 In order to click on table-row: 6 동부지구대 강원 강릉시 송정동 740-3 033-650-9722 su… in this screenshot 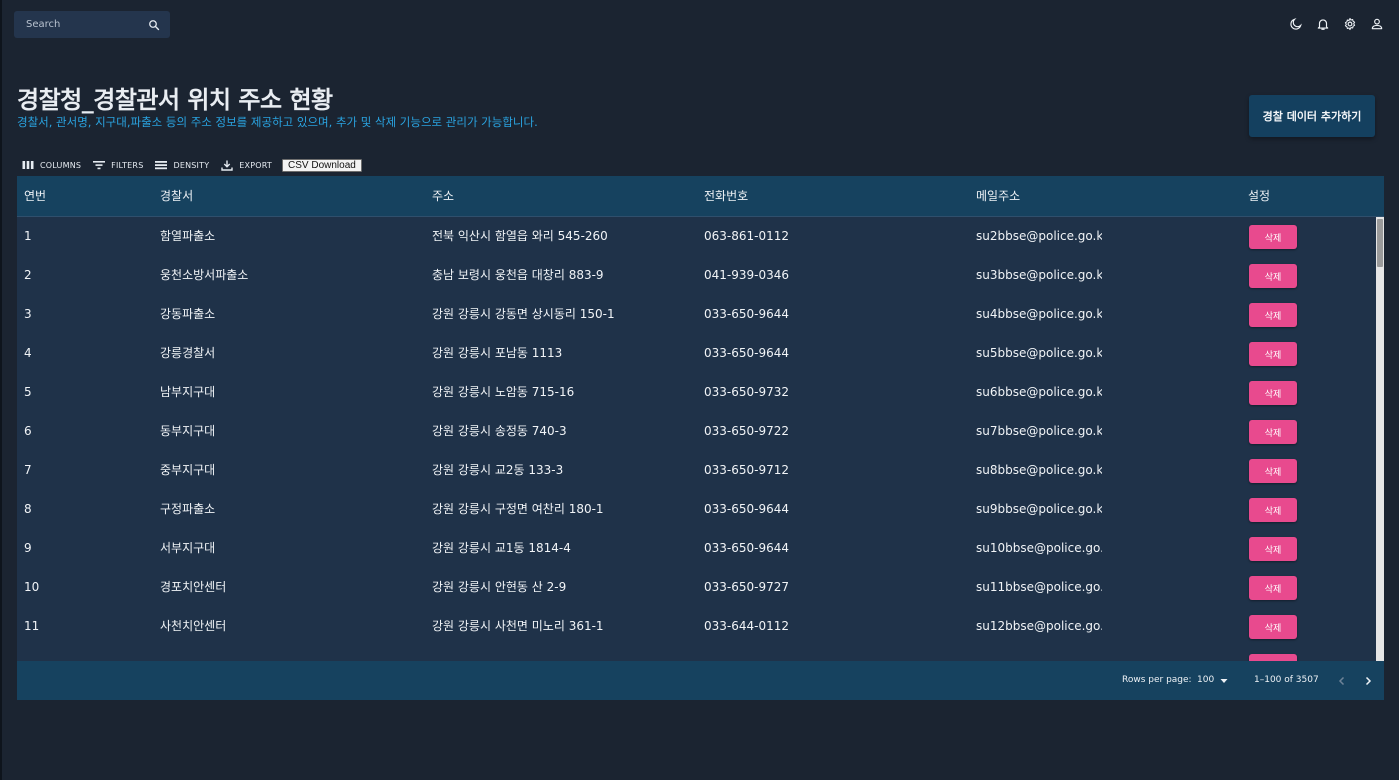, I will do `click(696, 431)`.